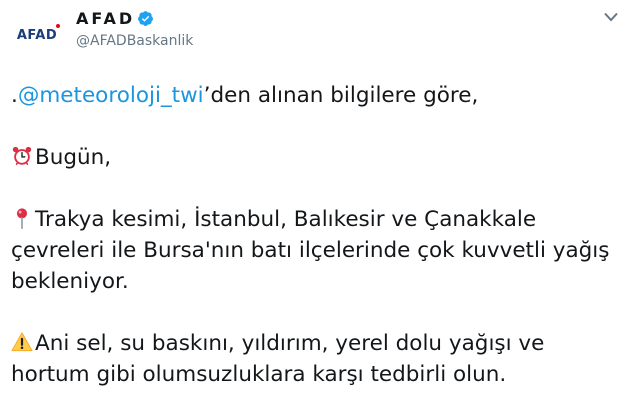  What do you see at coordinates (611, 17) in the screenshot?
I see `chevron-down-icon` at bounding box center [611, 17].